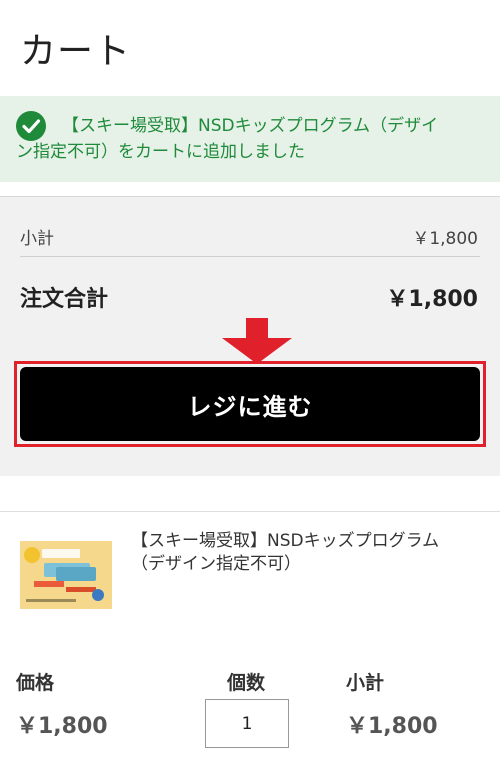 This screenshot has width=500, height=768. I want to click on product-name-line-2: （デザイン指定不可）, so click(216, 564).